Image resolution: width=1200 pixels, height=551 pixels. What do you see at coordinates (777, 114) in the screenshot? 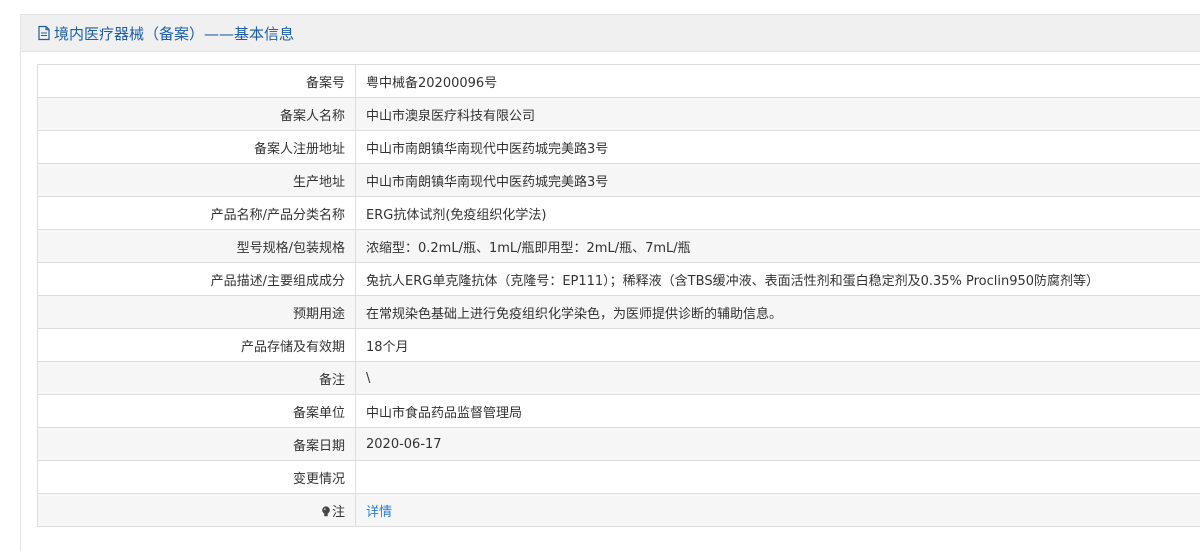
I see `row-value: 中山市澳泉医疗科技有限公司` at bounding box center [777, 114].